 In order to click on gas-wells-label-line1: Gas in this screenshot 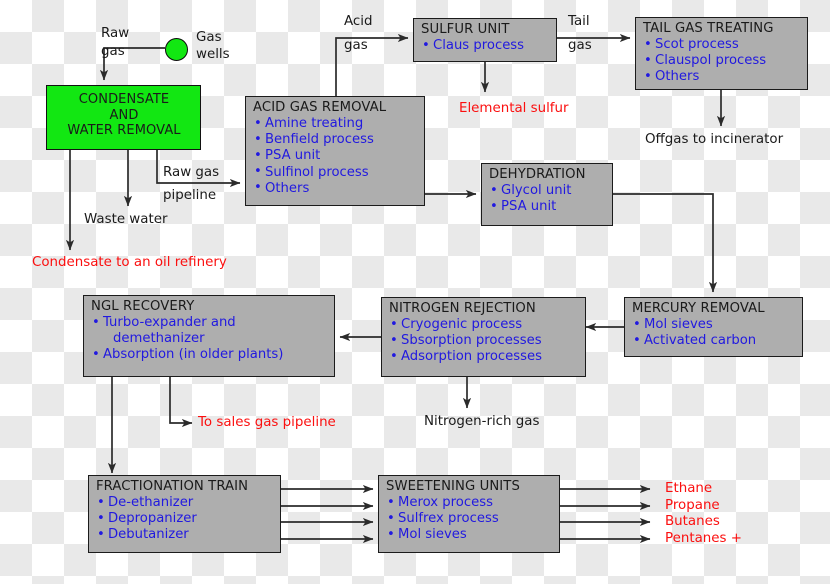, I will do `click(209, 37)`.